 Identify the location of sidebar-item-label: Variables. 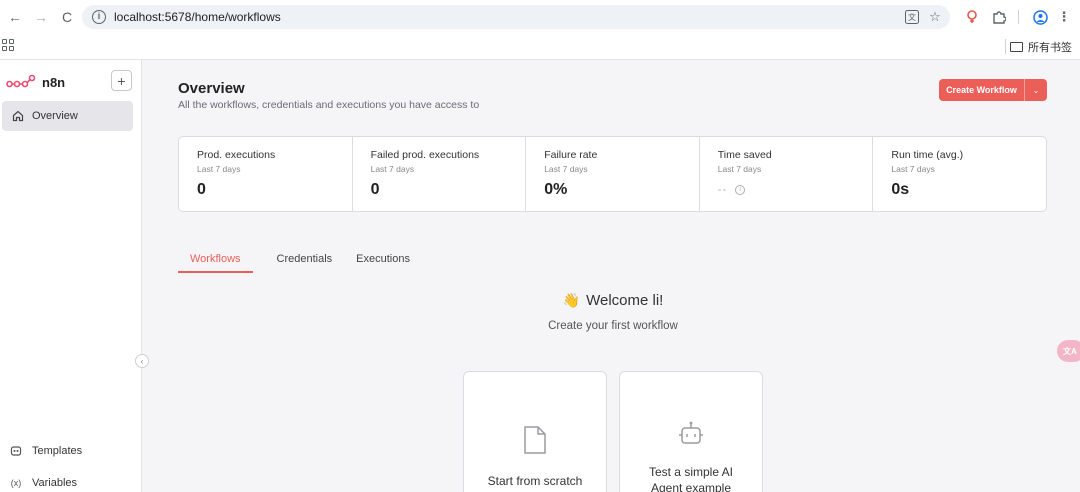
(55, 483).